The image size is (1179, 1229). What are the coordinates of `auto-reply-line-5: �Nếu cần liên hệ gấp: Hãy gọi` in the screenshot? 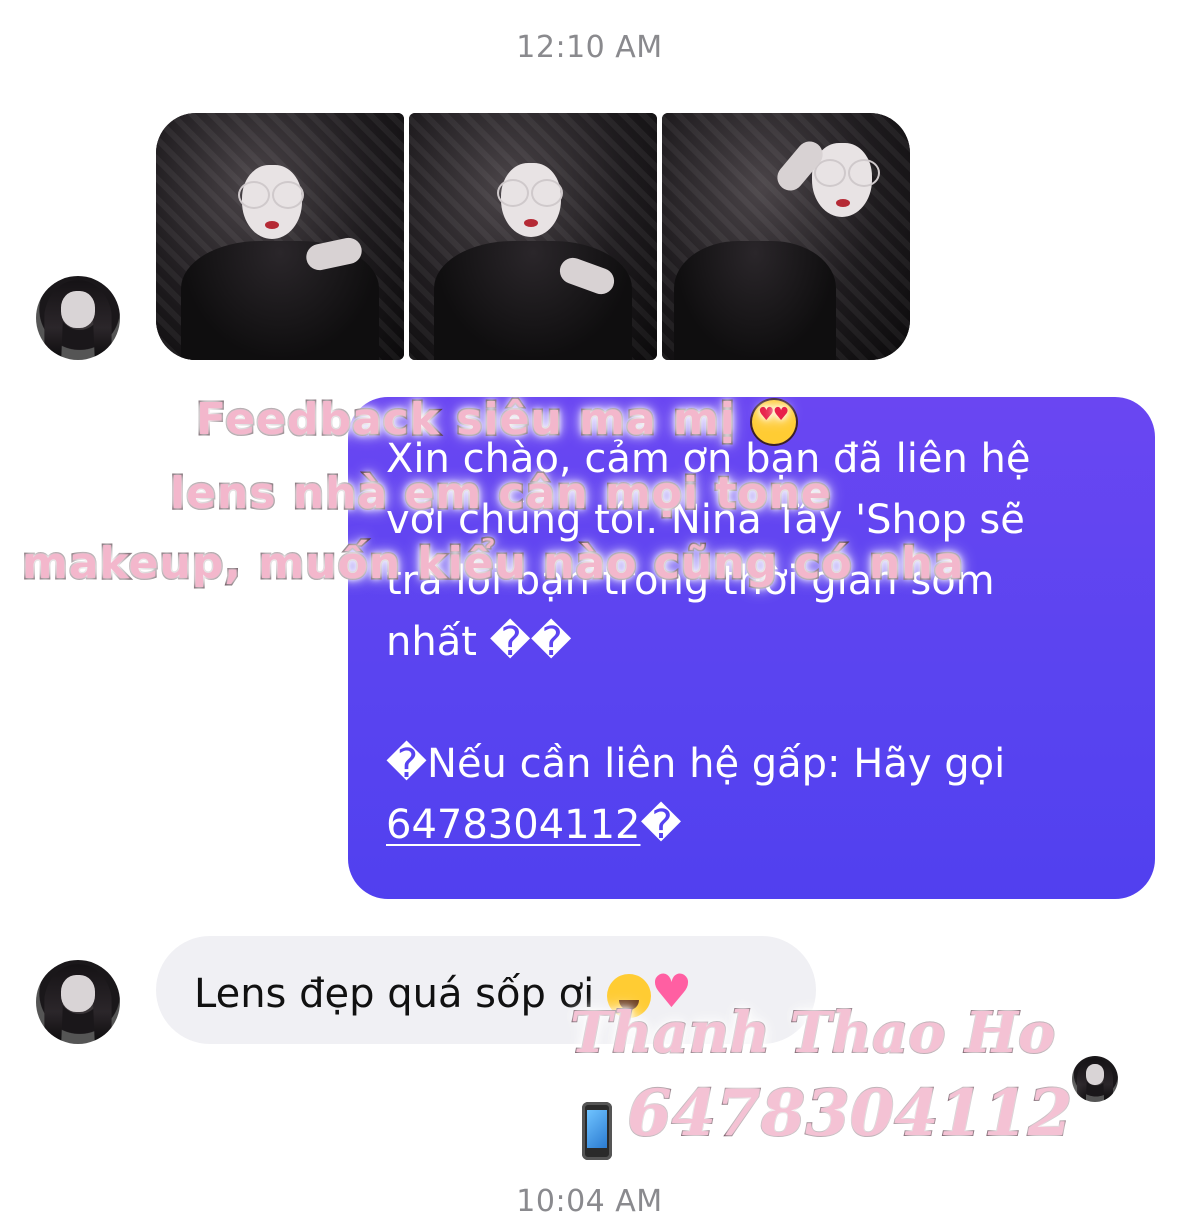 It's located at (696, 764).